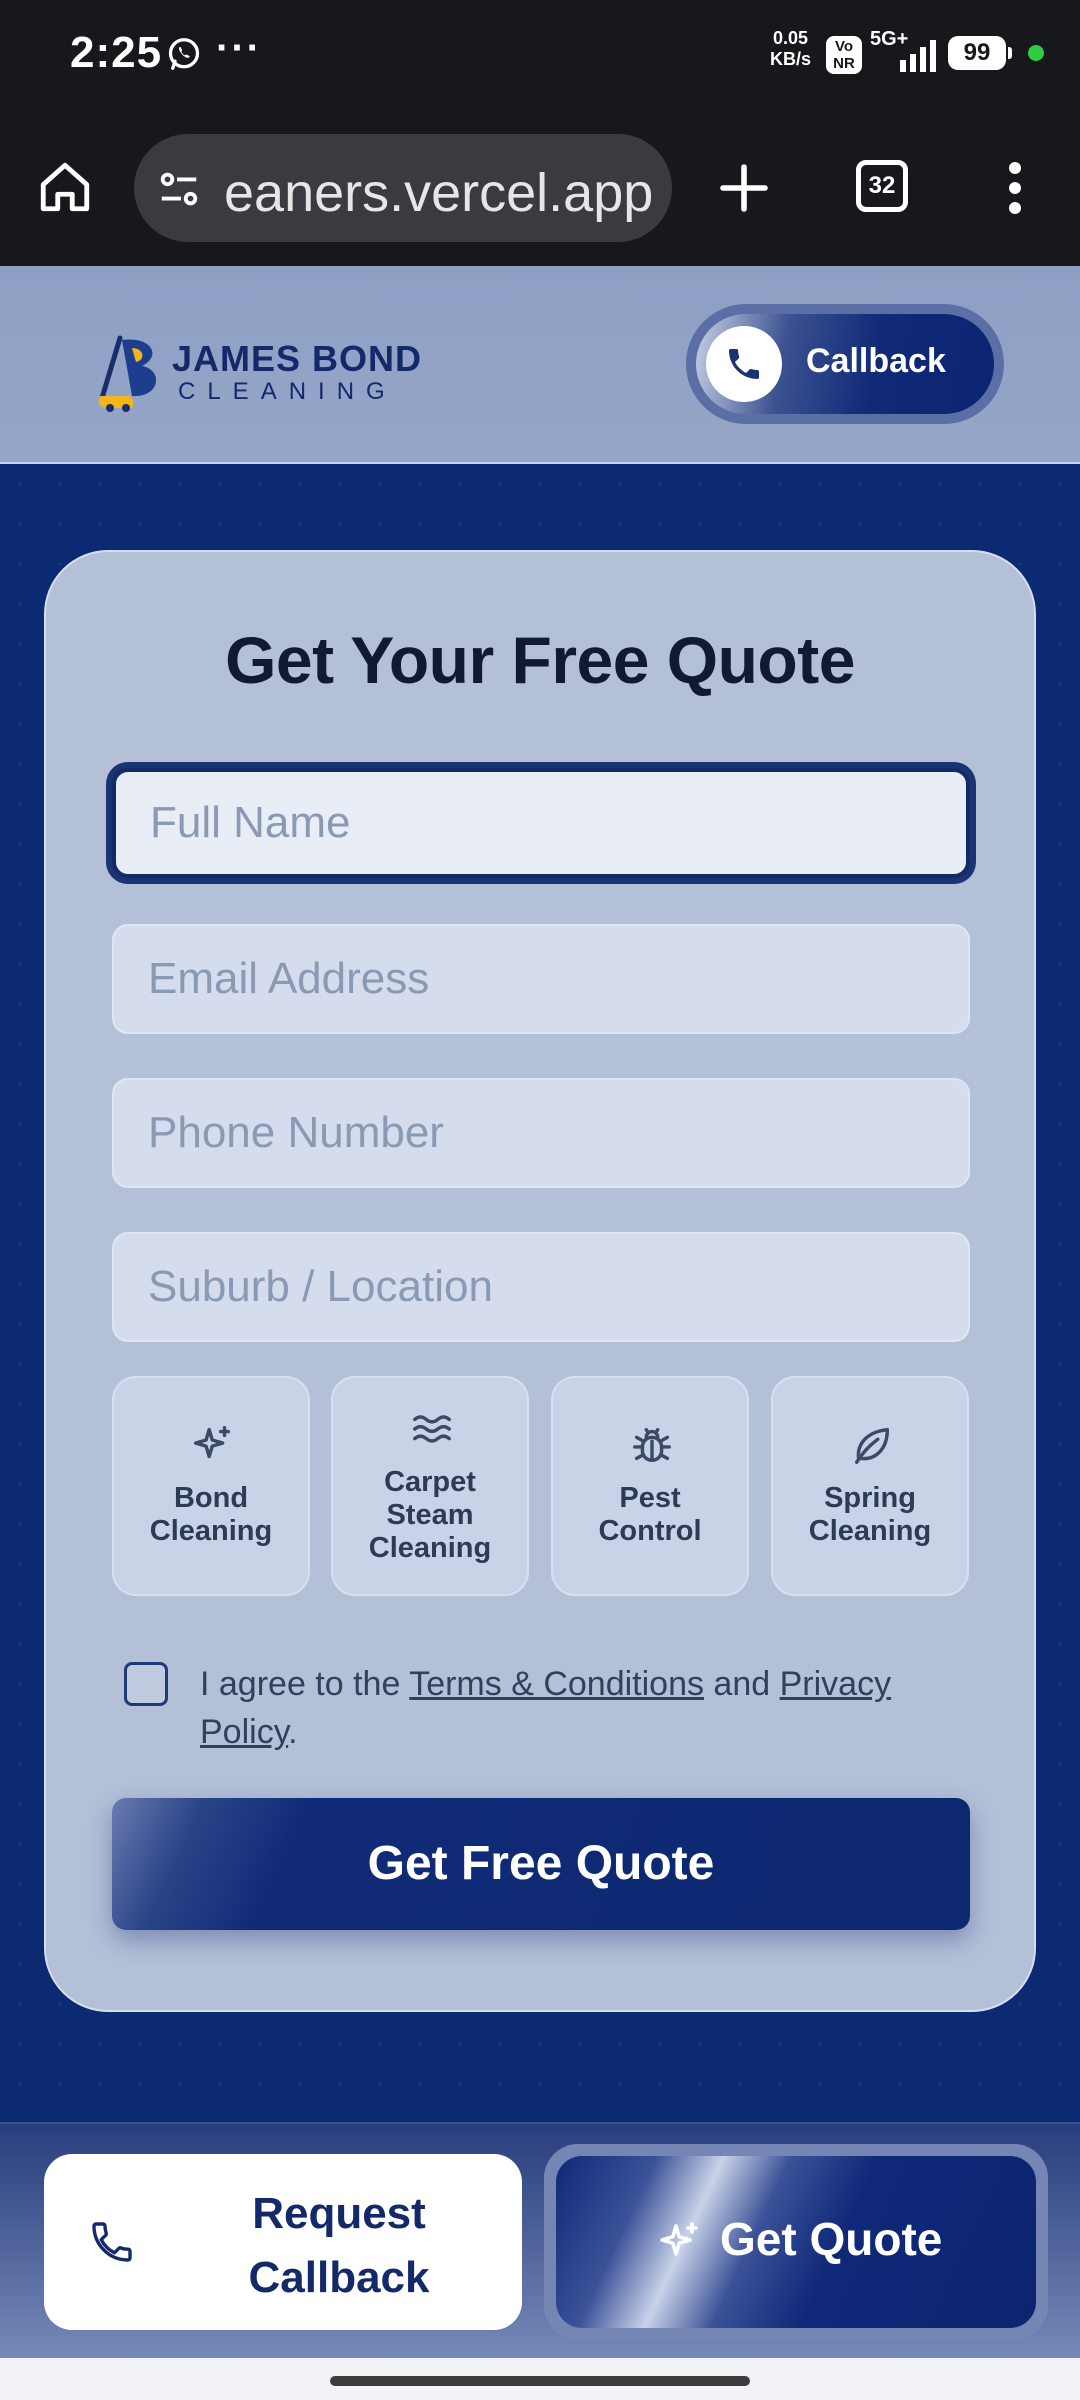  I want to click on volte-line2: NR, so click(844, 63).